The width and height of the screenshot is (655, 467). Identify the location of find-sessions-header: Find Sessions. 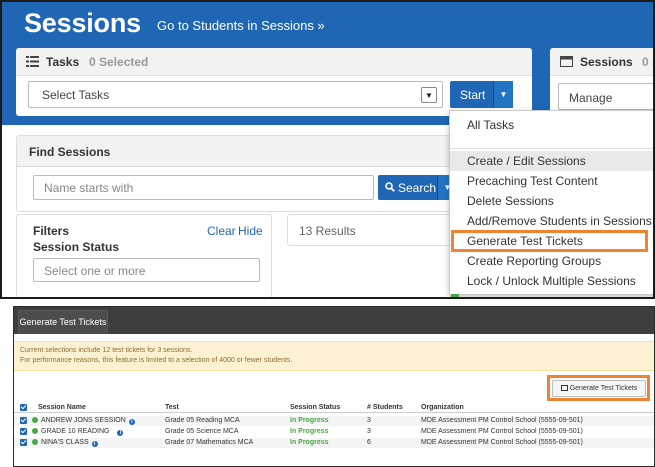
(236, 151).